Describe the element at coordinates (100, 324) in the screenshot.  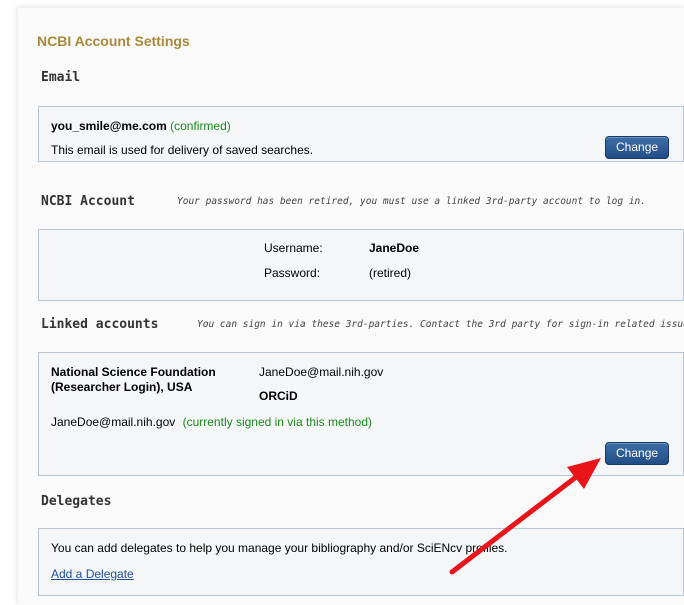
I see `linked-accounts-heading: Linked accounts` at that location.